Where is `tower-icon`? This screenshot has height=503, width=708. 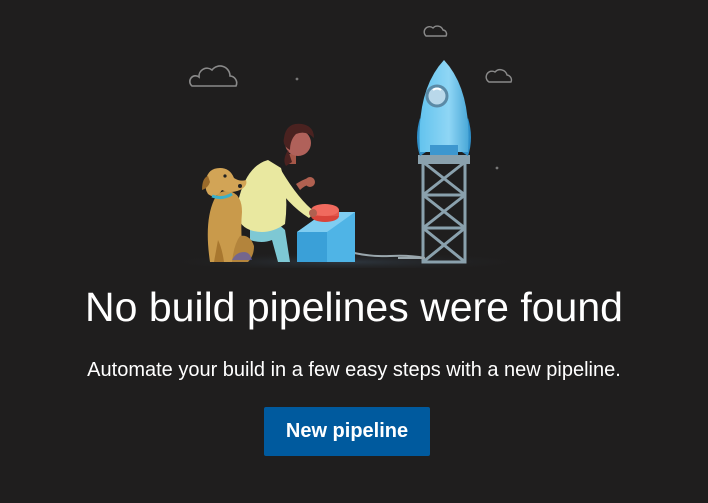 tower-icon is located at coordinates (444, 212).